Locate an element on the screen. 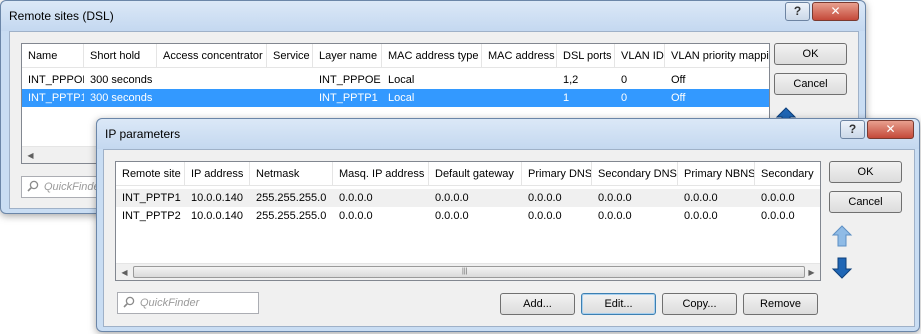 This screenshot has height=334, width=921. cell-dsl-ports: 1,2 is located at coordinates (571, 80).